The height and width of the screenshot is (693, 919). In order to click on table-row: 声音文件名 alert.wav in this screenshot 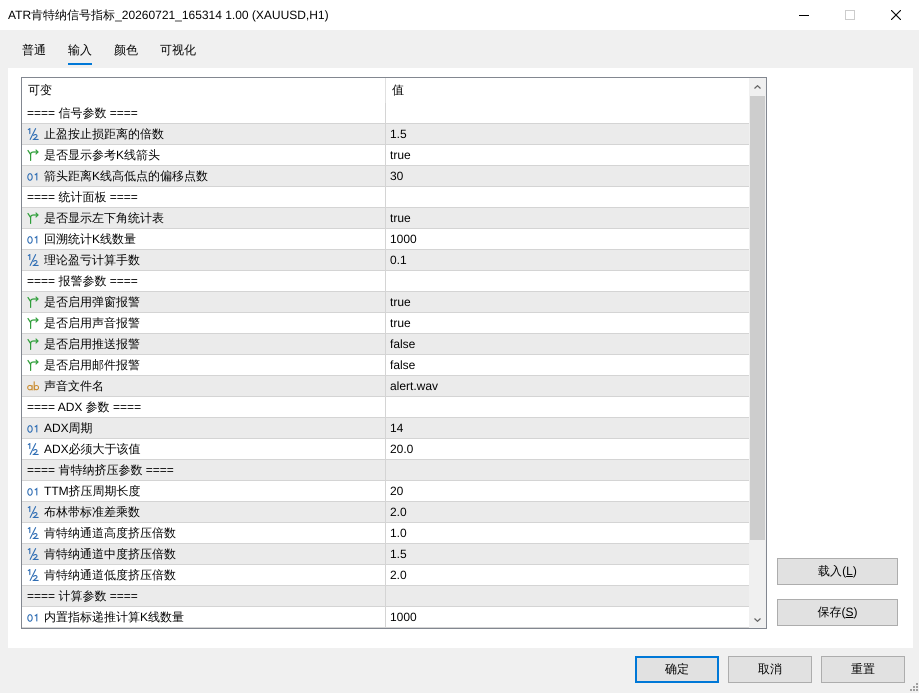, I will do `click(385, 386)`.